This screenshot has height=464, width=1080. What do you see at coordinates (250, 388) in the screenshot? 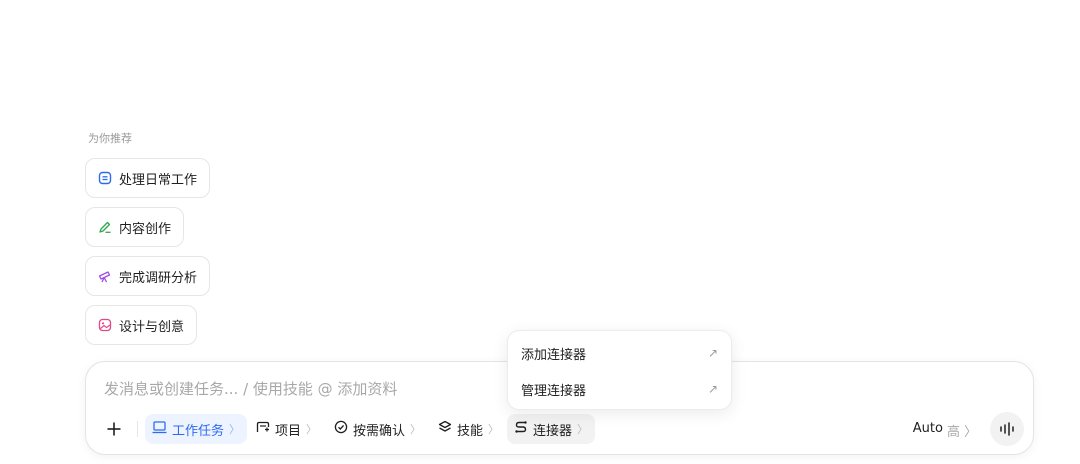
I see `message-input: 发消息或创建任务... / 使用技能 @ 添加资料` at bounding box center [250, 388].